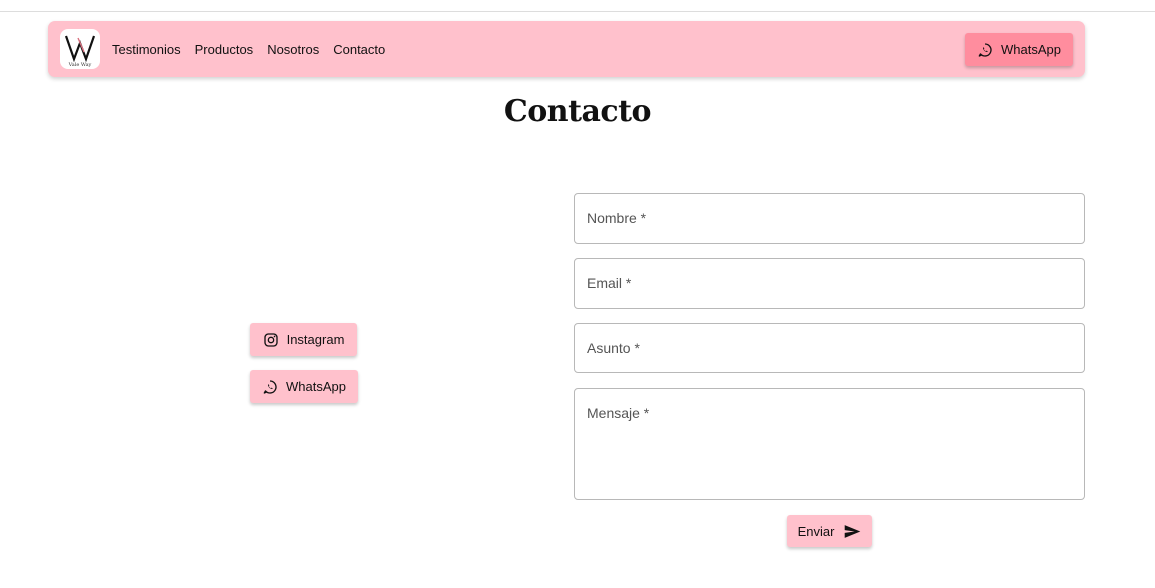 Image resolution: width=1155 pixels, height=588 pixels. Describe the element at coordinates (829, 283) in the screenshot. I see `email-field: Email *` at that location.